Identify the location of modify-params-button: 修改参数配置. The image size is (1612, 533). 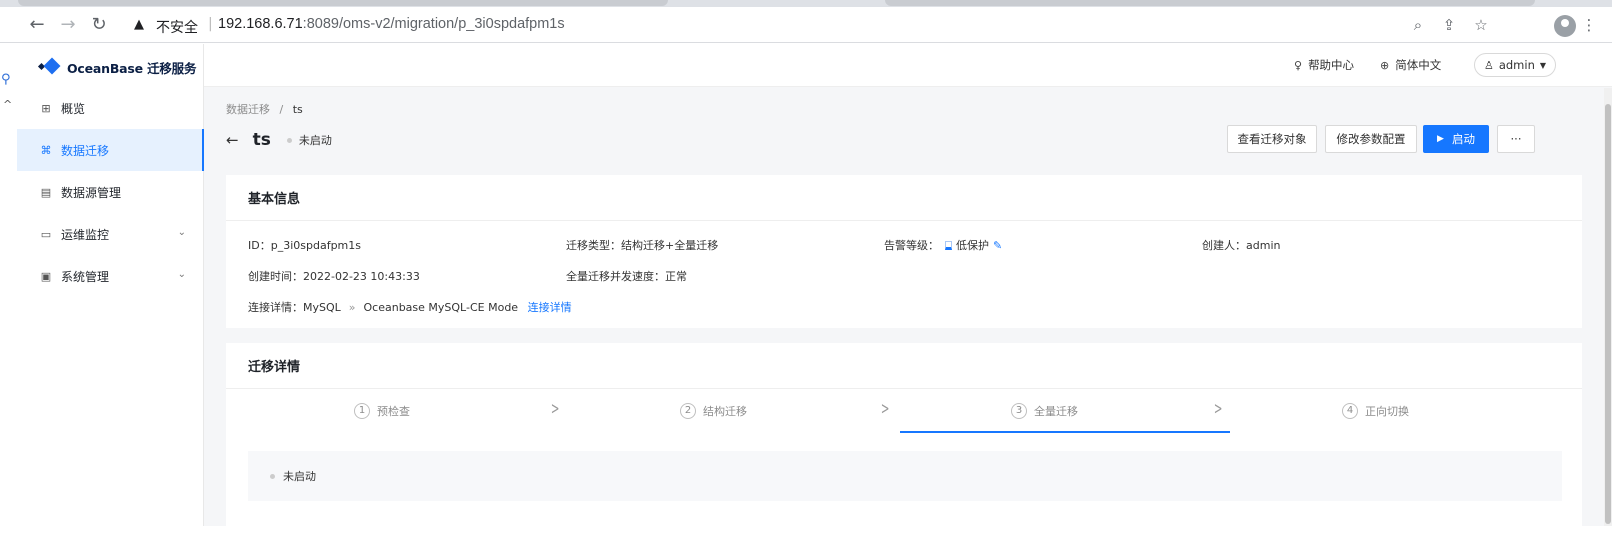
(1371, 139).